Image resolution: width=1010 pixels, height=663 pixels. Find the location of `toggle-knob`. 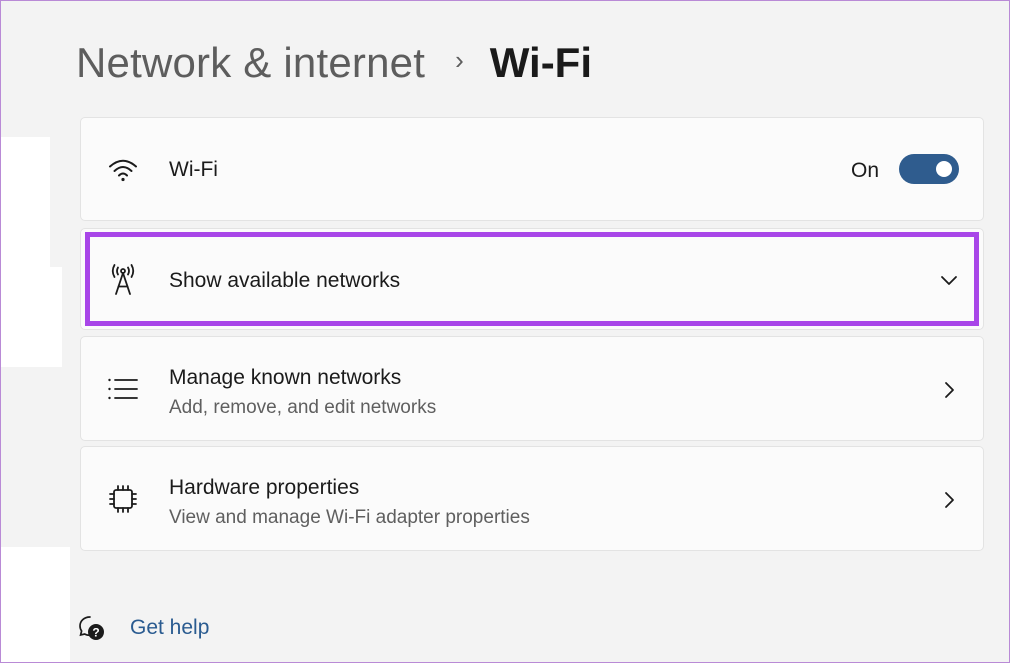

toggle-knob is located at coordinates (944, 169).